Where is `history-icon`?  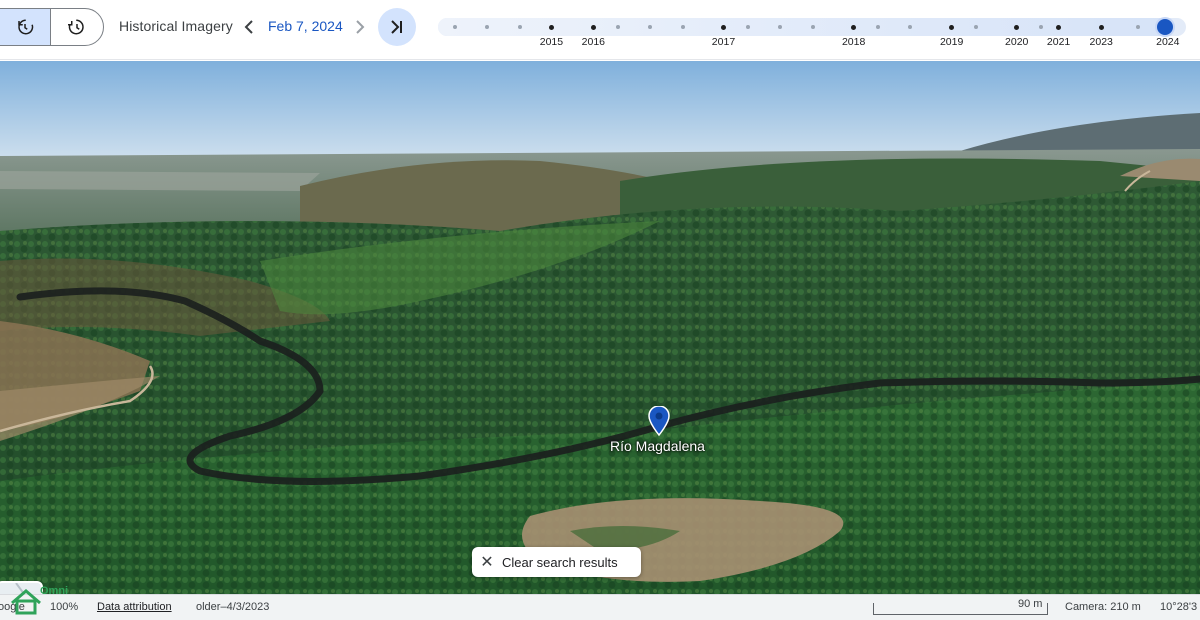 history-icon is located at coordinates (25, 27).